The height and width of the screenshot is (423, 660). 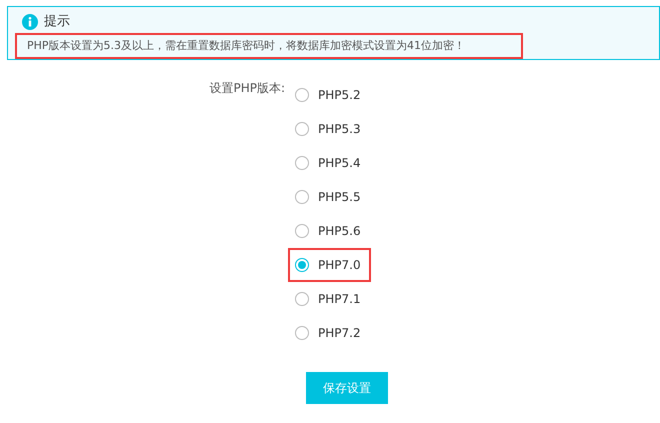 I want to click on radio-option: PHP7.2, so click(x=329, y=333).